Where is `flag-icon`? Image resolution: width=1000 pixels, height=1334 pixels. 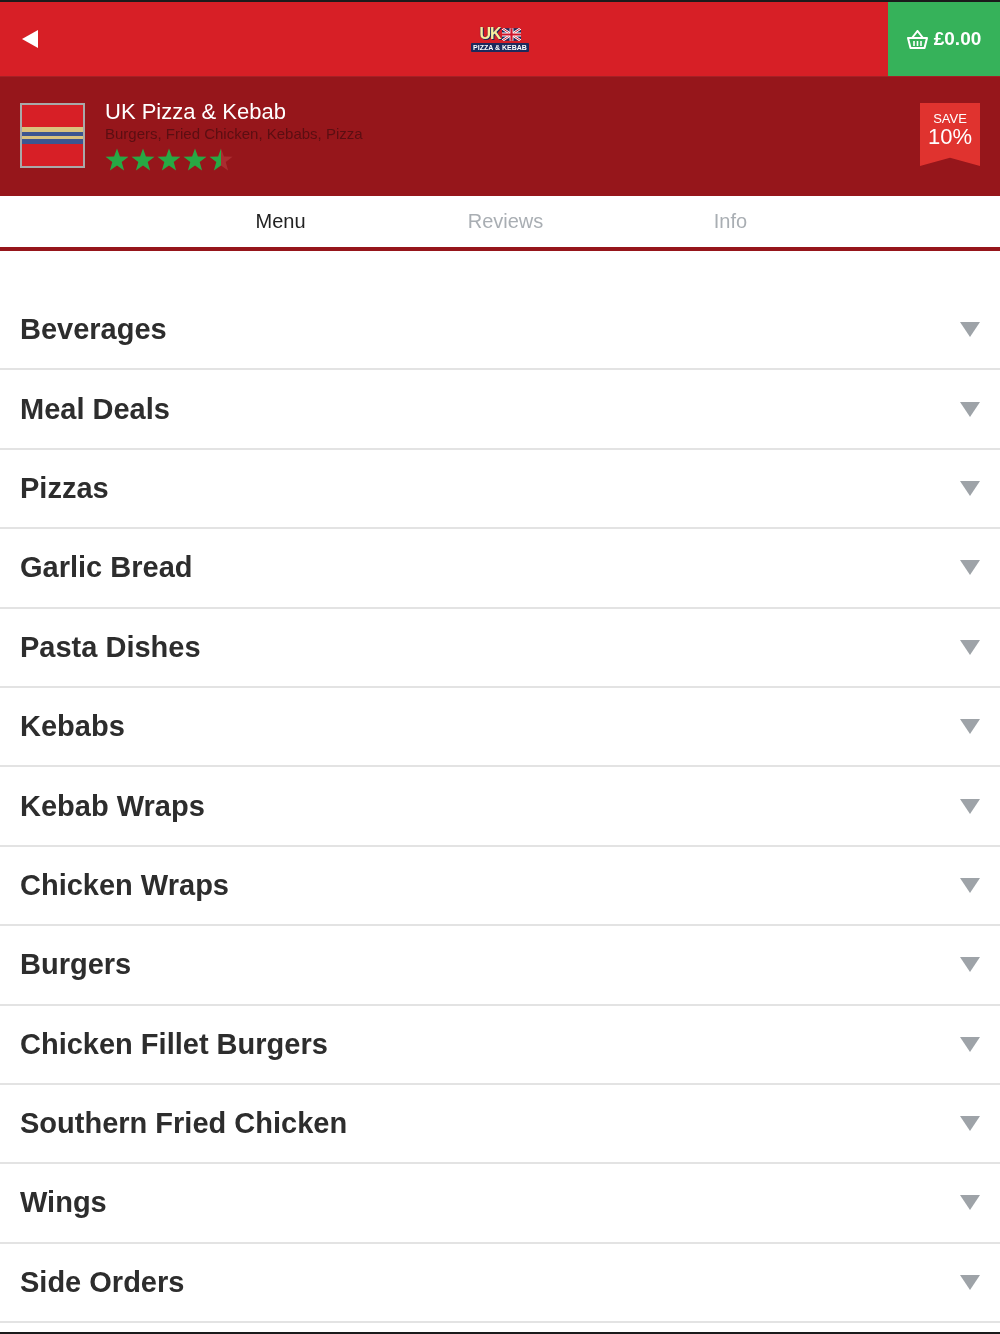 flag-icon is located at coordinates (511, 34).